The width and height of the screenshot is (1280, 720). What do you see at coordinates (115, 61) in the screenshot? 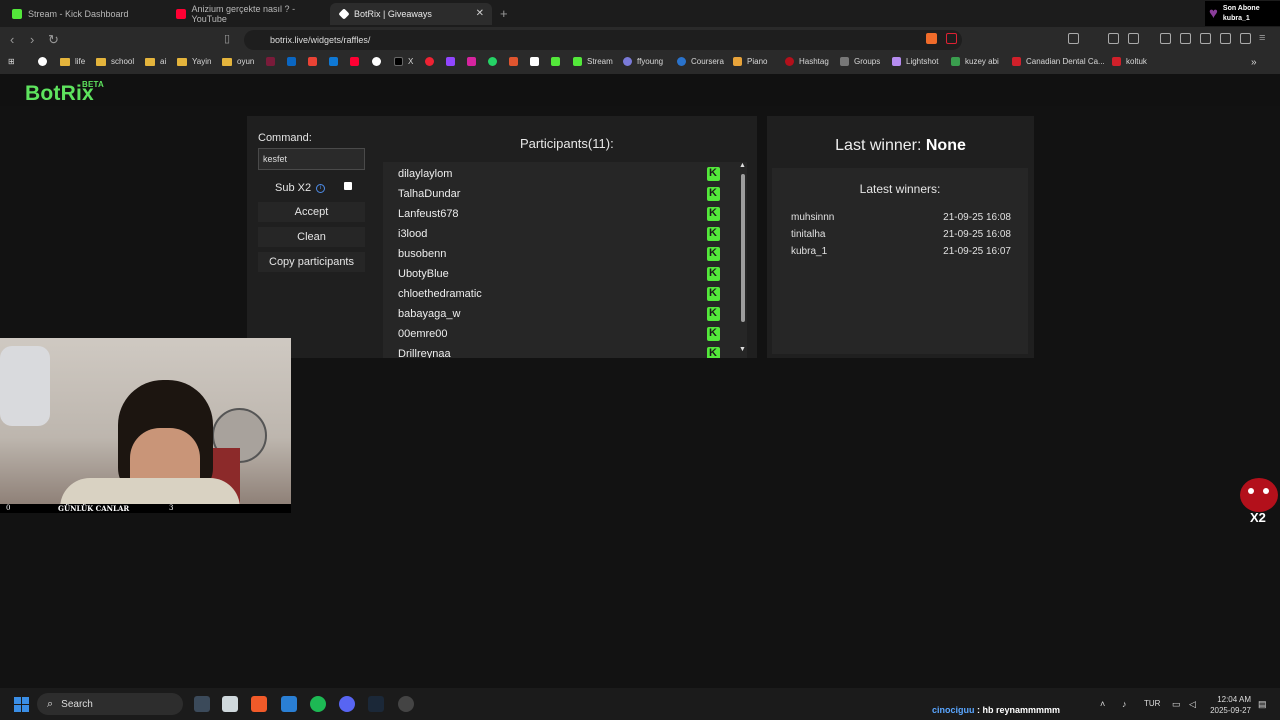
I see `bookmark-school: school` at bounding box center [115, 61].